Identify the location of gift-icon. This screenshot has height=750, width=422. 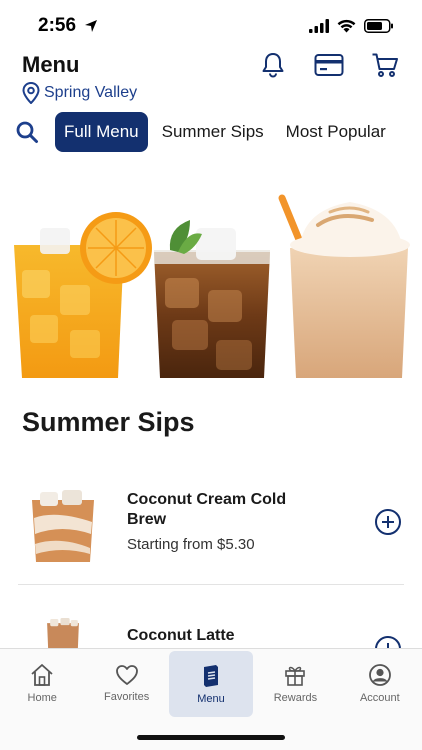
(295, 676).